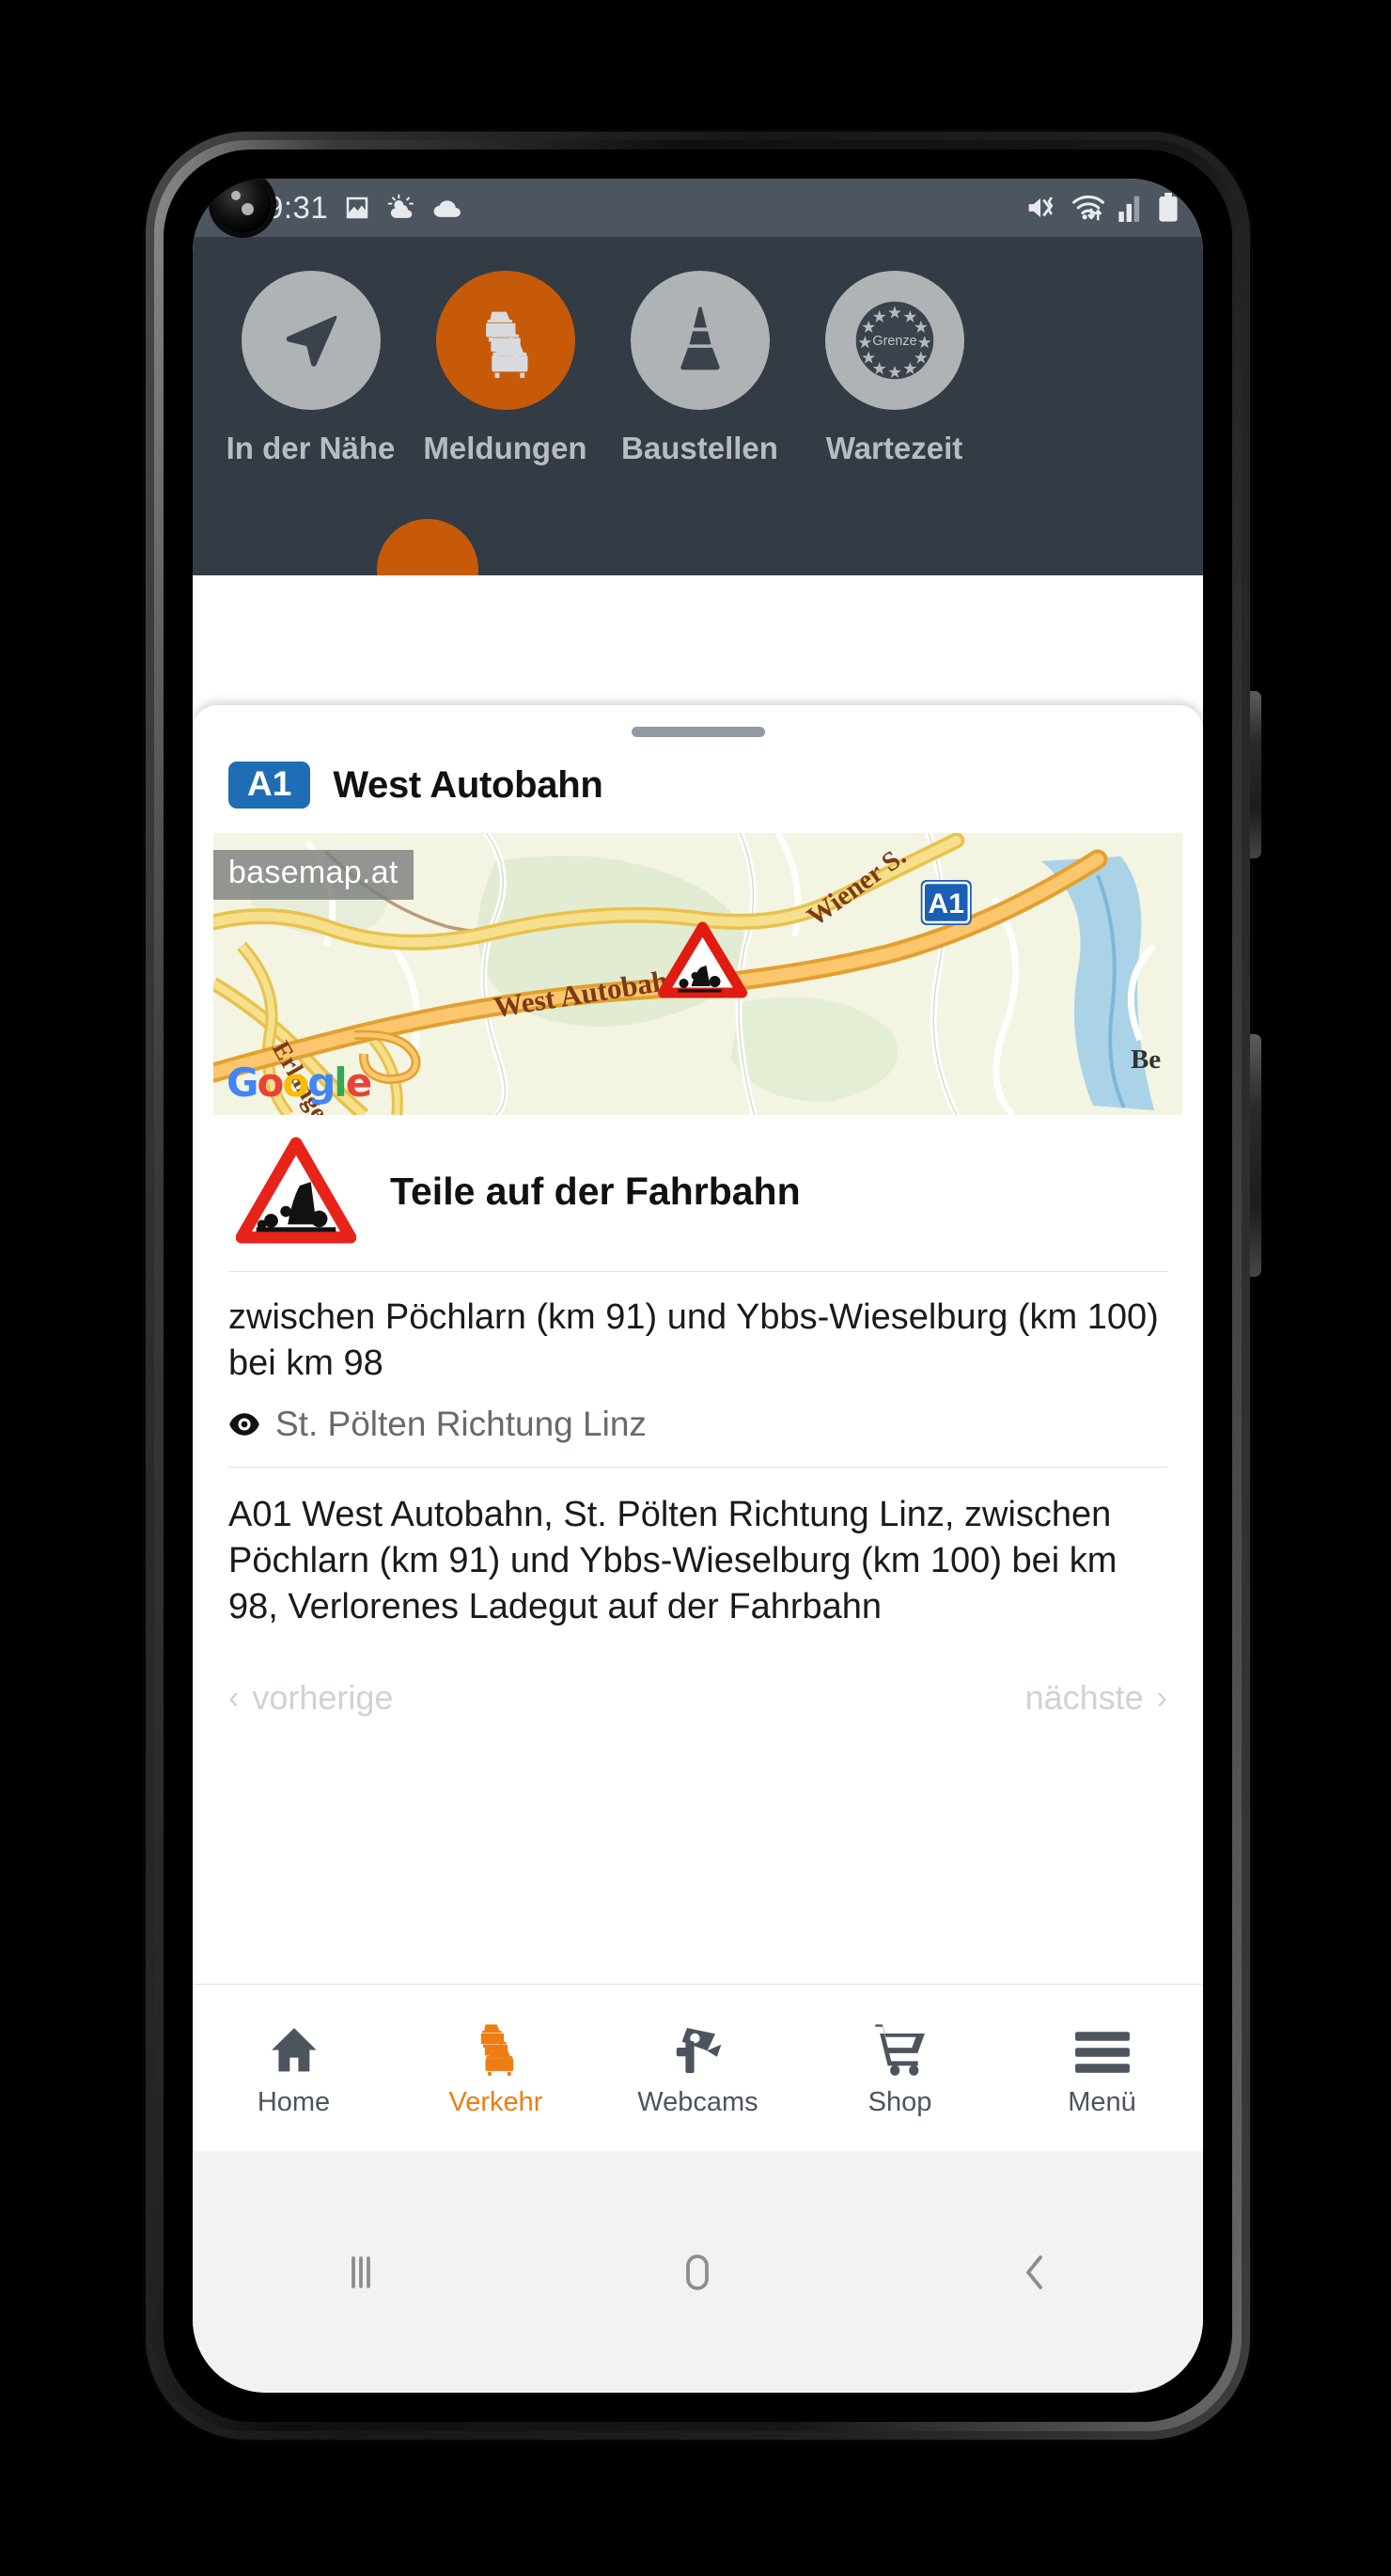  What do you see at coordinates (1084, 1698) in the screenshot?
I see `next-incident-label: nächste` at bounding box center [1084, 1698].